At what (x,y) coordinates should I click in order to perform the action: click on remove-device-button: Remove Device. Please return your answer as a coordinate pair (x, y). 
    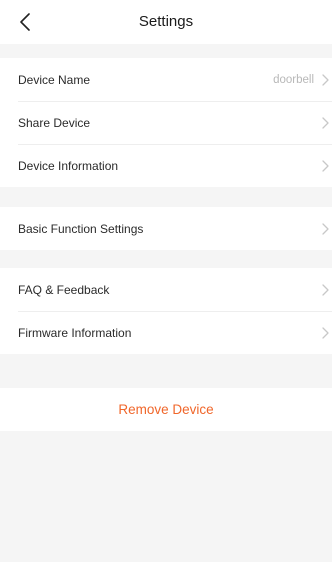
    Looking at the image, I should click on (166, 409).